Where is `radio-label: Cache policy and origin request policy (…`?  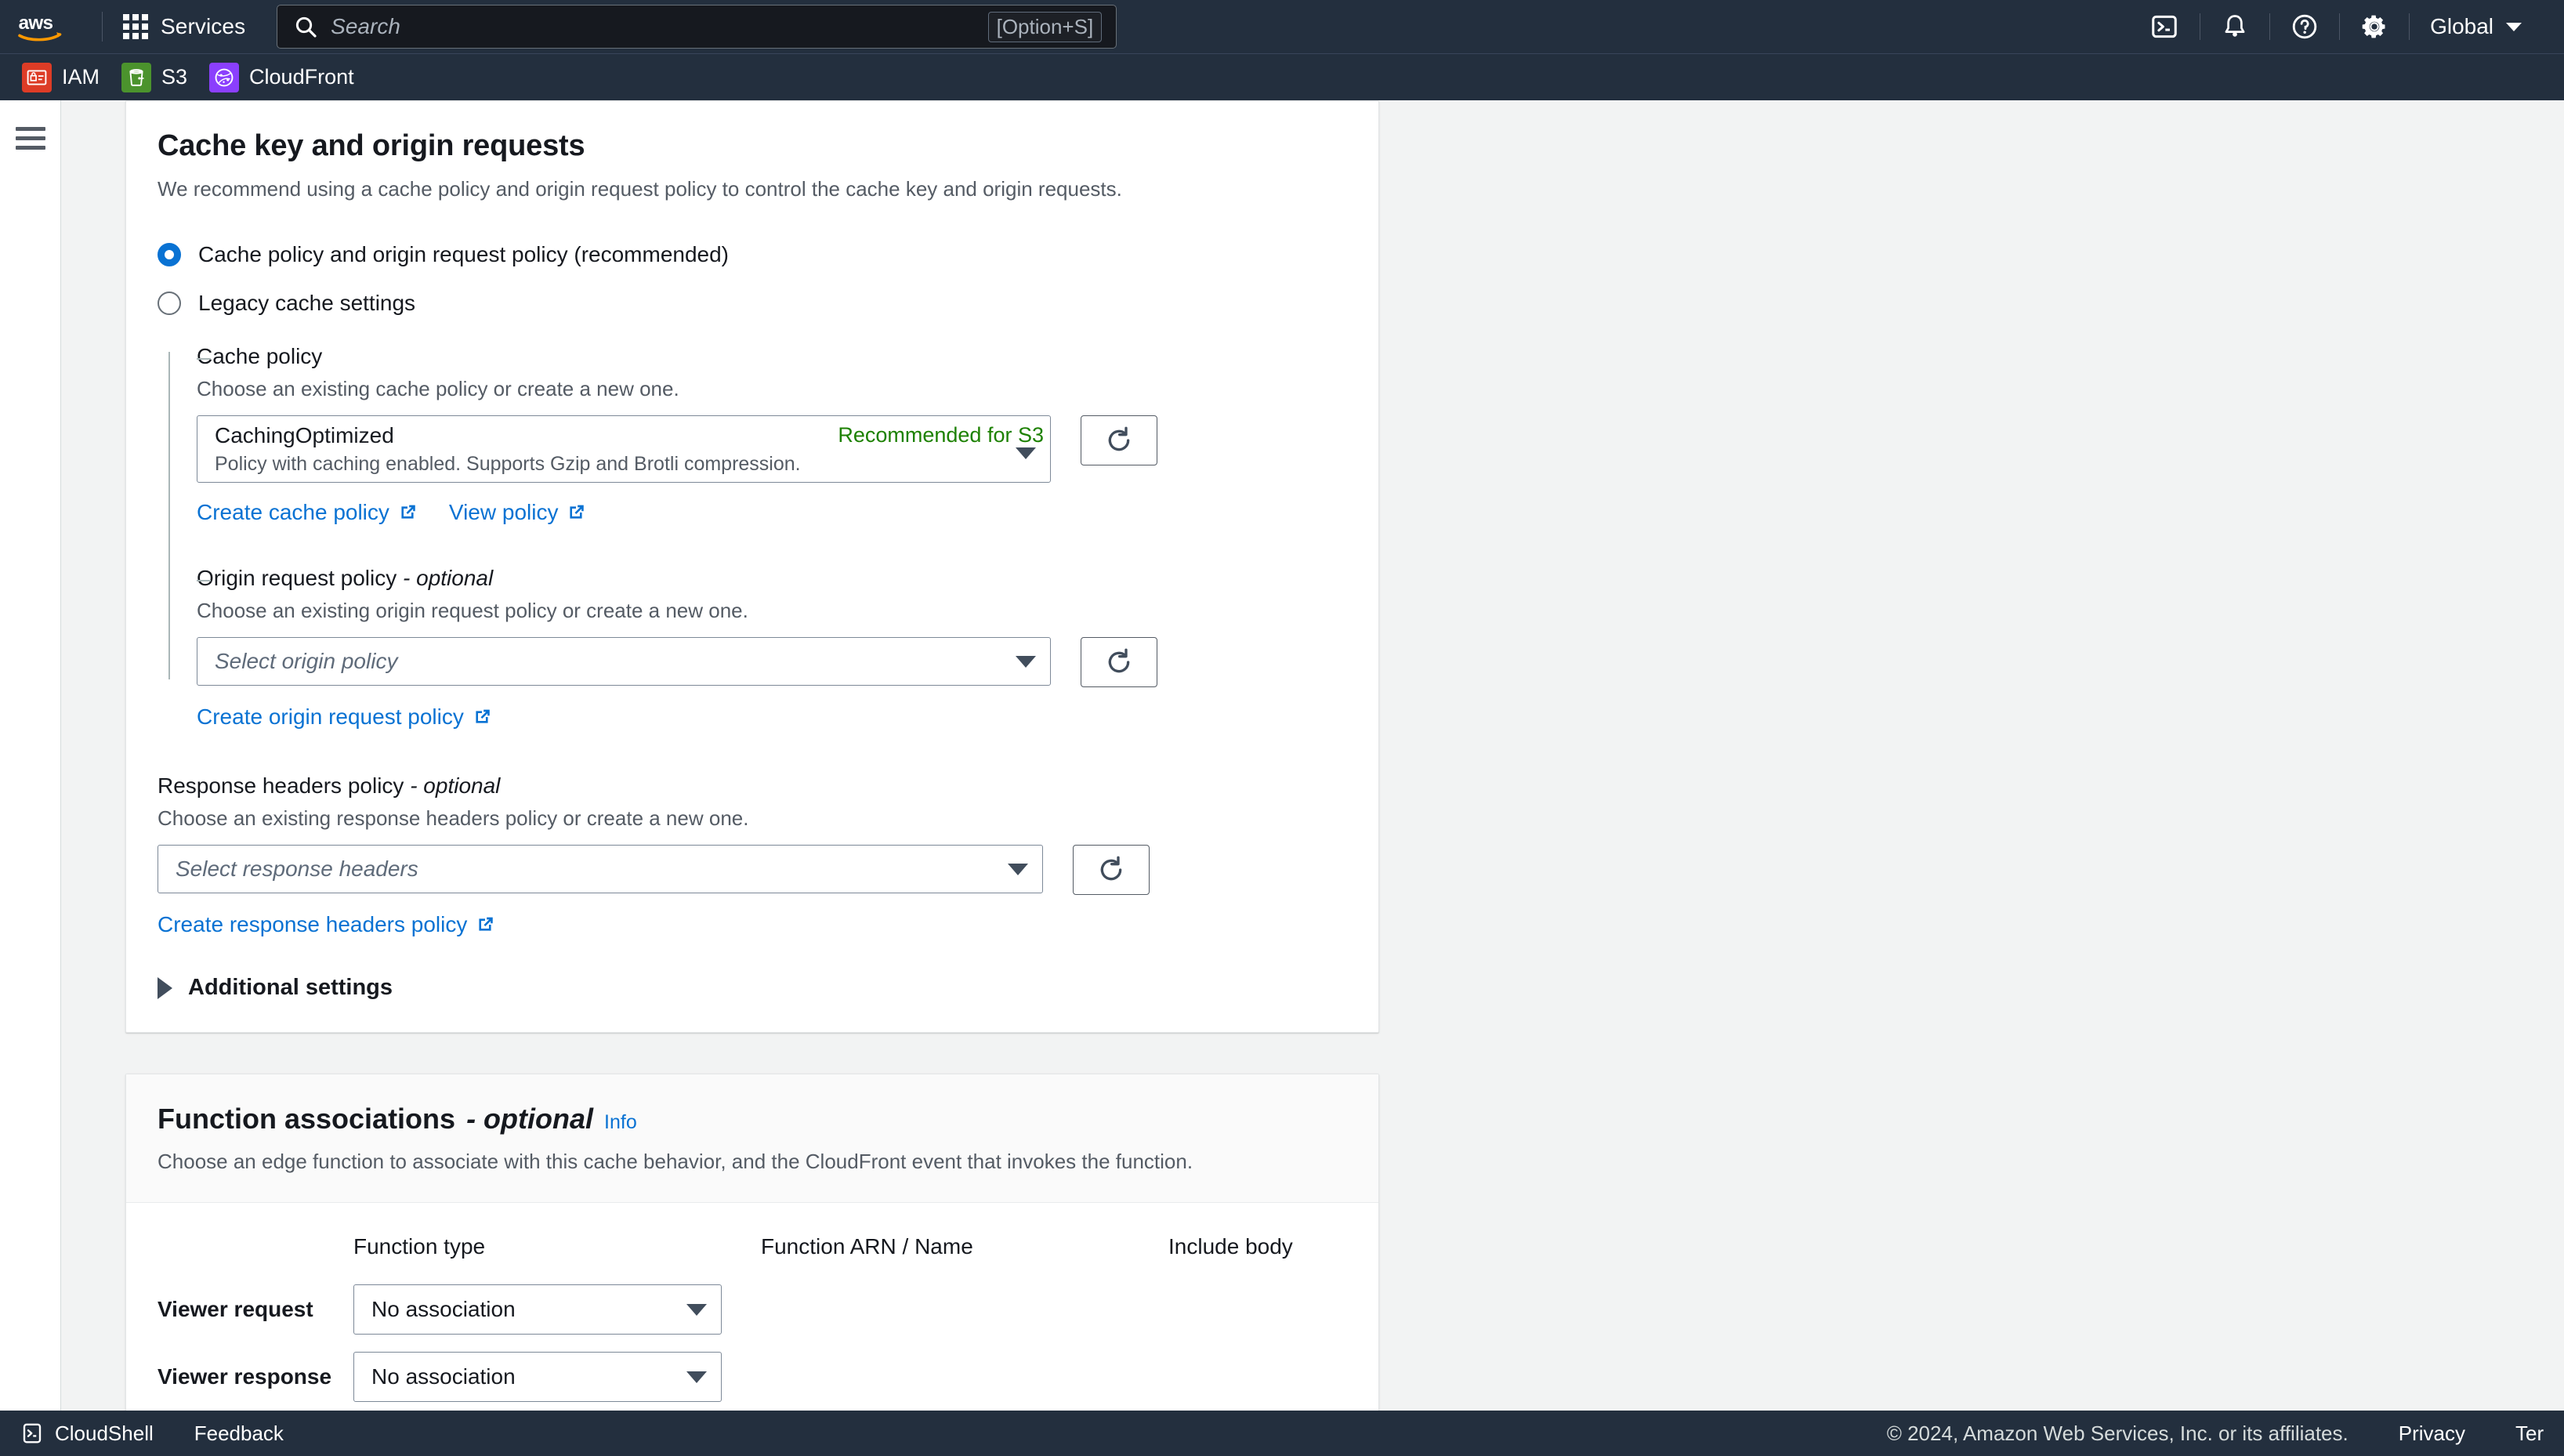
radio-label: Cache policy and origin request policy (… is located at coordinates (464, 254).